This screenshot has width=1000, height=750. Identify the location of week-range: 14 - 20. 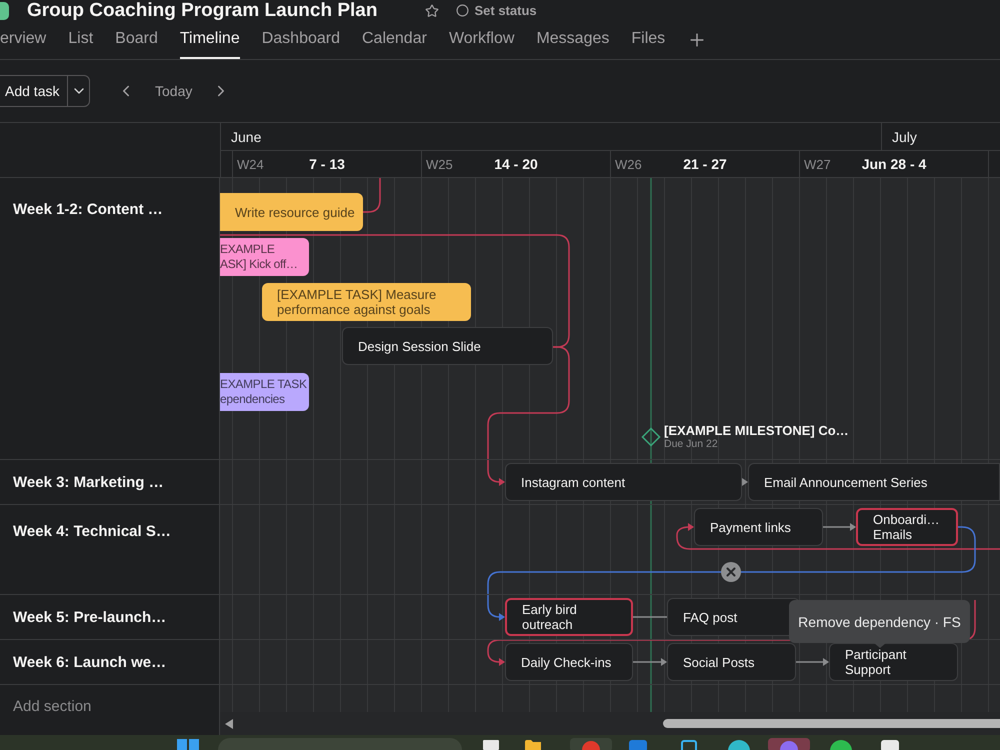
(516, 164).